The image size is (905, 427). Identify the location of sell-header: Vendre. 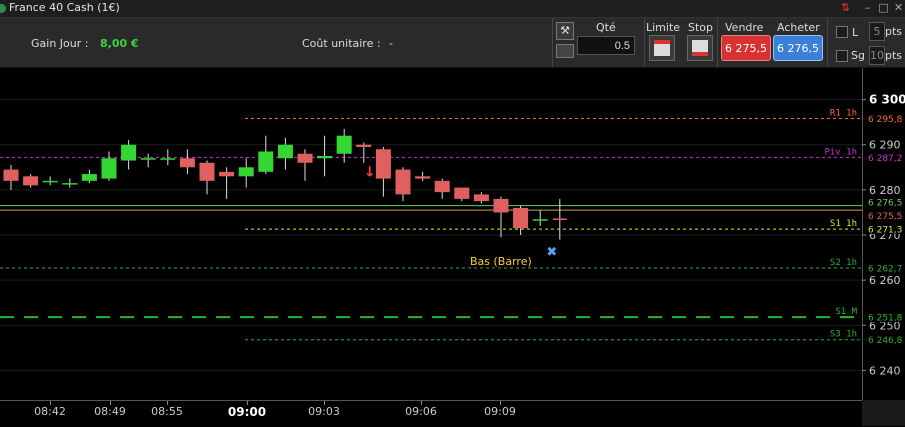
(744, 27).